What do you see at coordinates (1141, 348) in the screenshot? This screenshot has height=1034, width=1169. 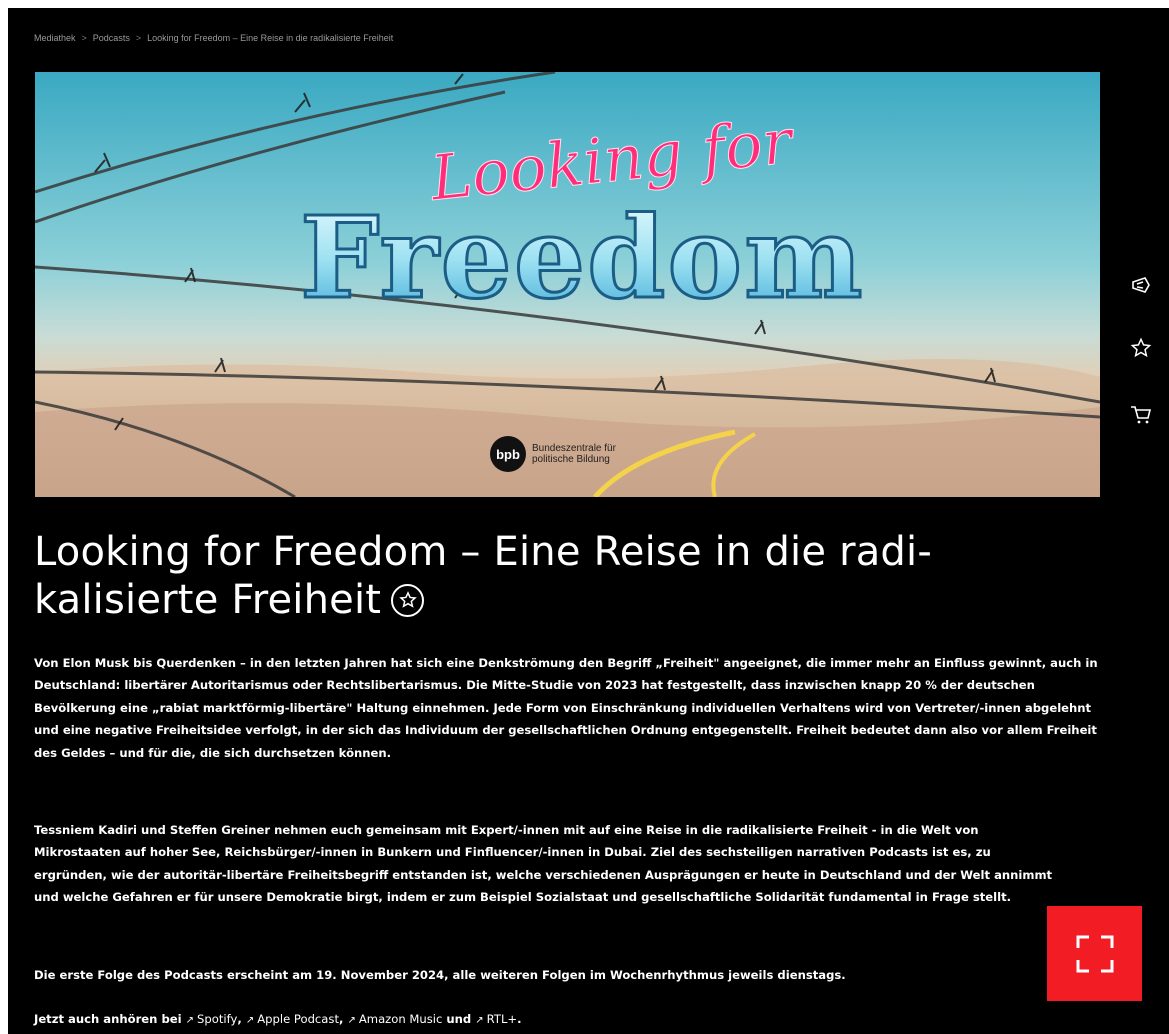 I see `favorite-star-icon` at bounding box center [1141, 348].